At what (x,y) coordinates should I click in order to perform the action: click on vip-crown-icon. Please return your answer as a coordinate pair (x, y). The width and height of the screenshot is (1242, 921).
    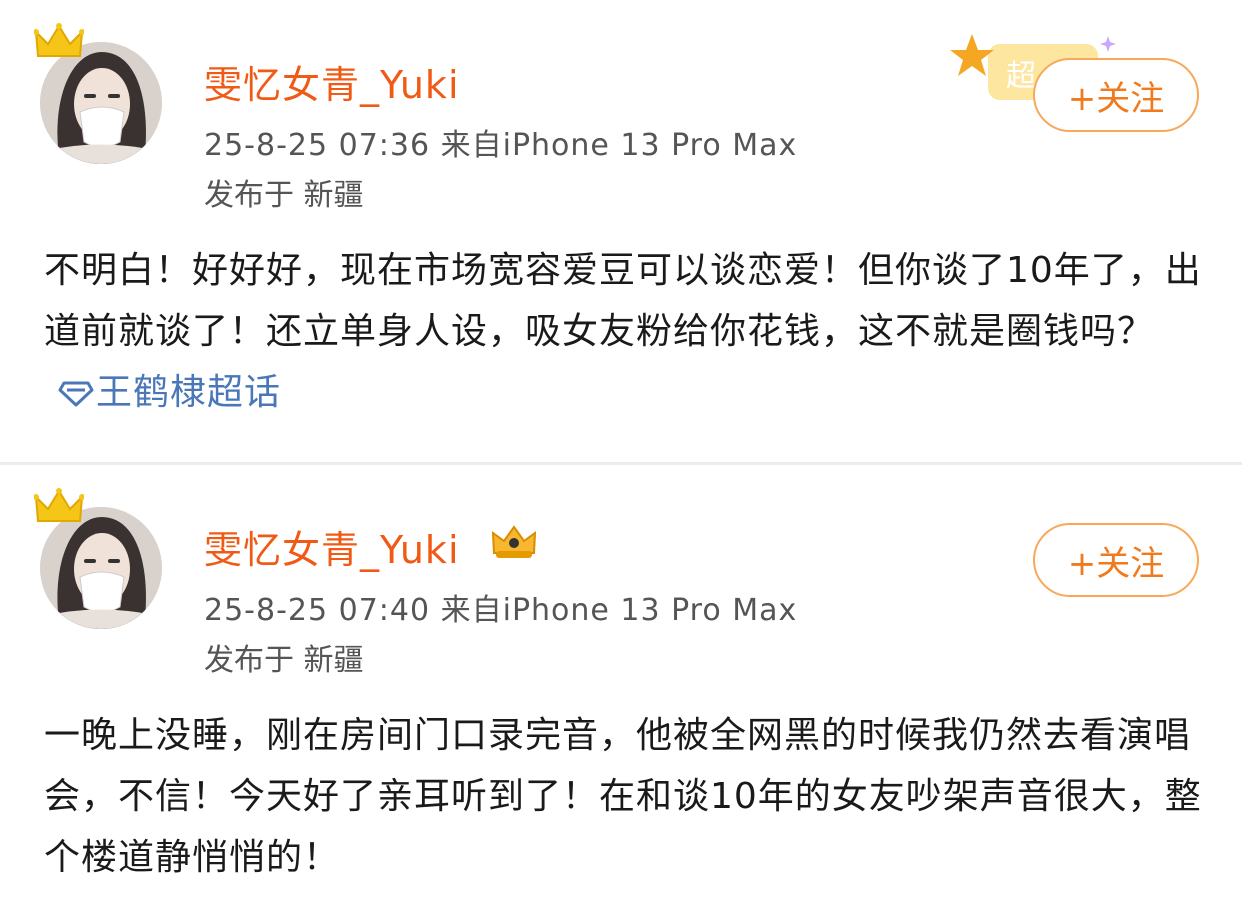
    Looking at the image, I should click on (514, 541).